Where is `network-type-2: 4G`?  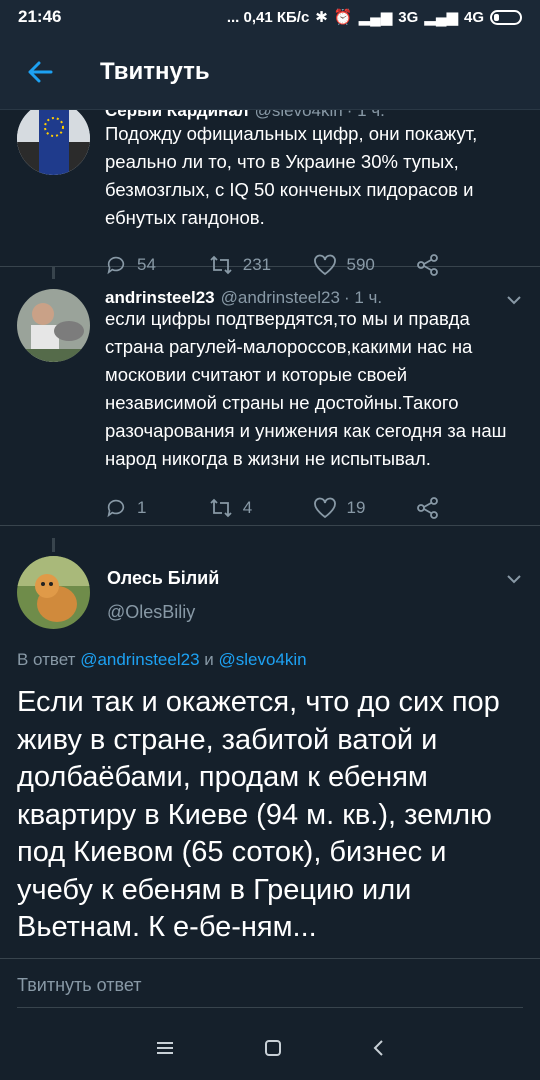 network-type-2: 4G is located at coordinates (473, 17).